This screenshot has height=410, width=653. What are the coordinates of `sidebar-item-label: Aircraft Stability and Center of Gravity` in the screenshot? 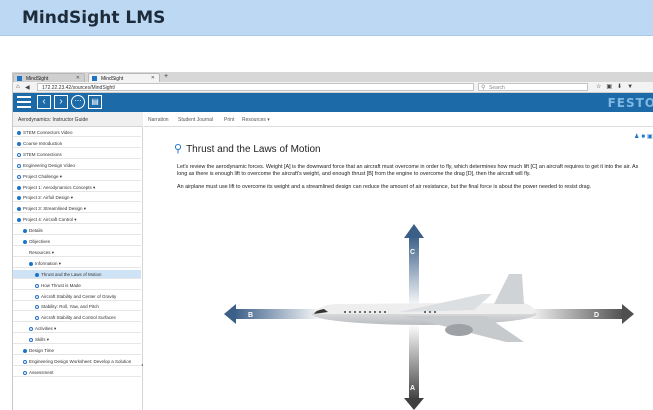 It's located at (79, 296).